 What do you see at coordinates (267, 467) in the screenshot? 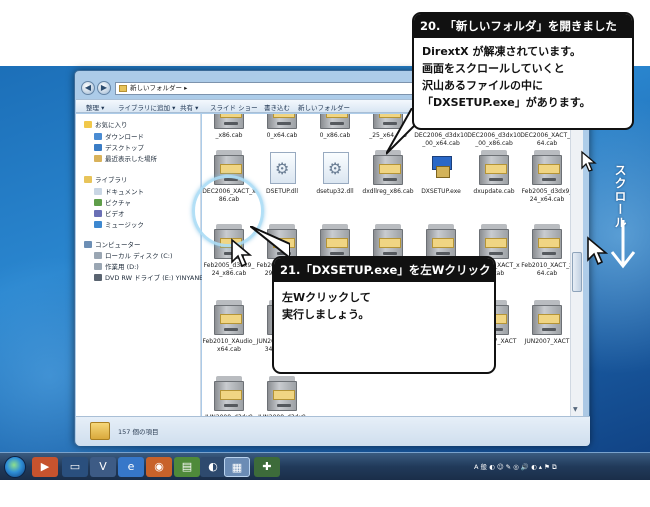
I see `app-icon: ✚` at bounding box center [267, 467].